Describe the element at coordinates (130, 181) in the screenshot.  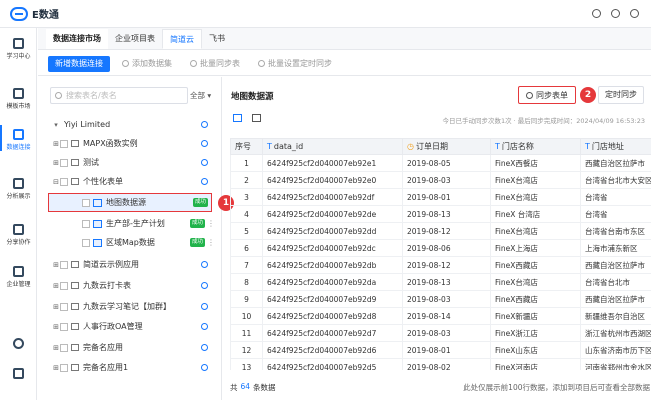
I see `tree-item: ⊟ 个性化表单` at that location.